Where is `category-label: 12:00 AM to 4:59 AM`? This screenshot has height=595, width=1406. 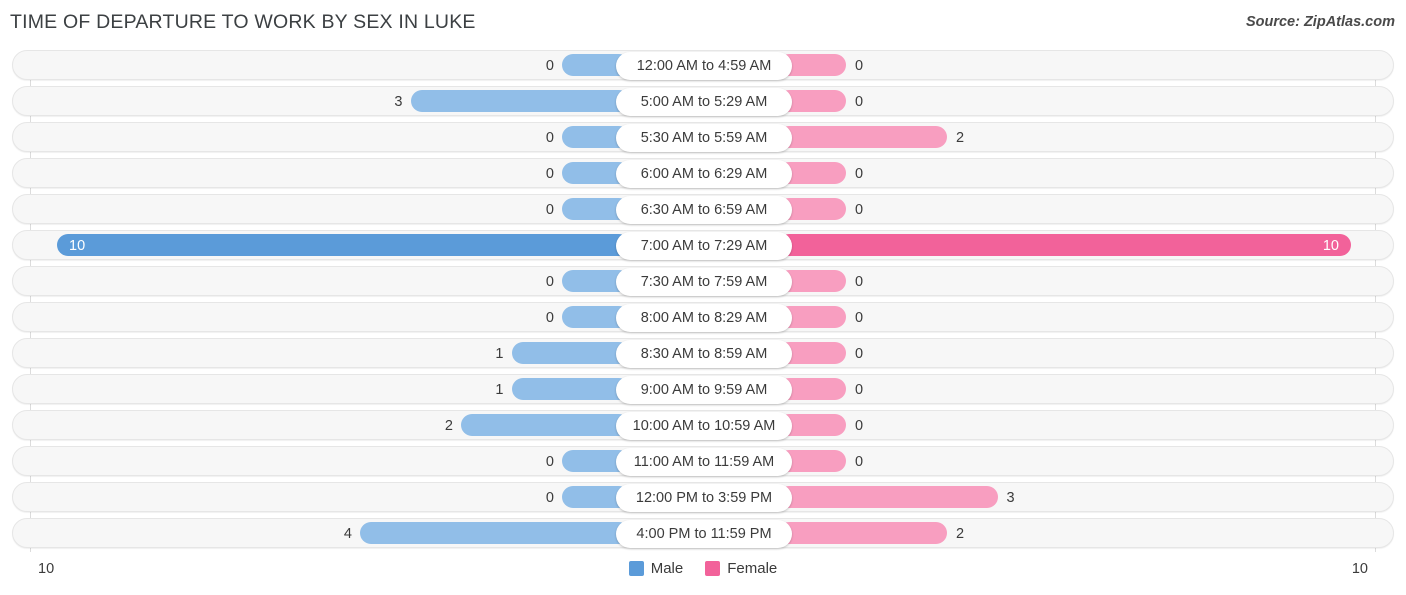 category-label: 12:00 AM to 4:59 AM is located at coordinates (704, 66).